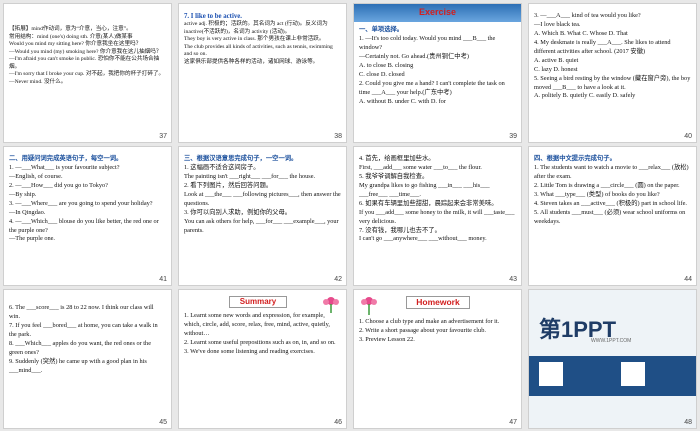  Describe the element at coordinates (437, 12) in the screenshot. I see `header-title: Exercise` at that location.